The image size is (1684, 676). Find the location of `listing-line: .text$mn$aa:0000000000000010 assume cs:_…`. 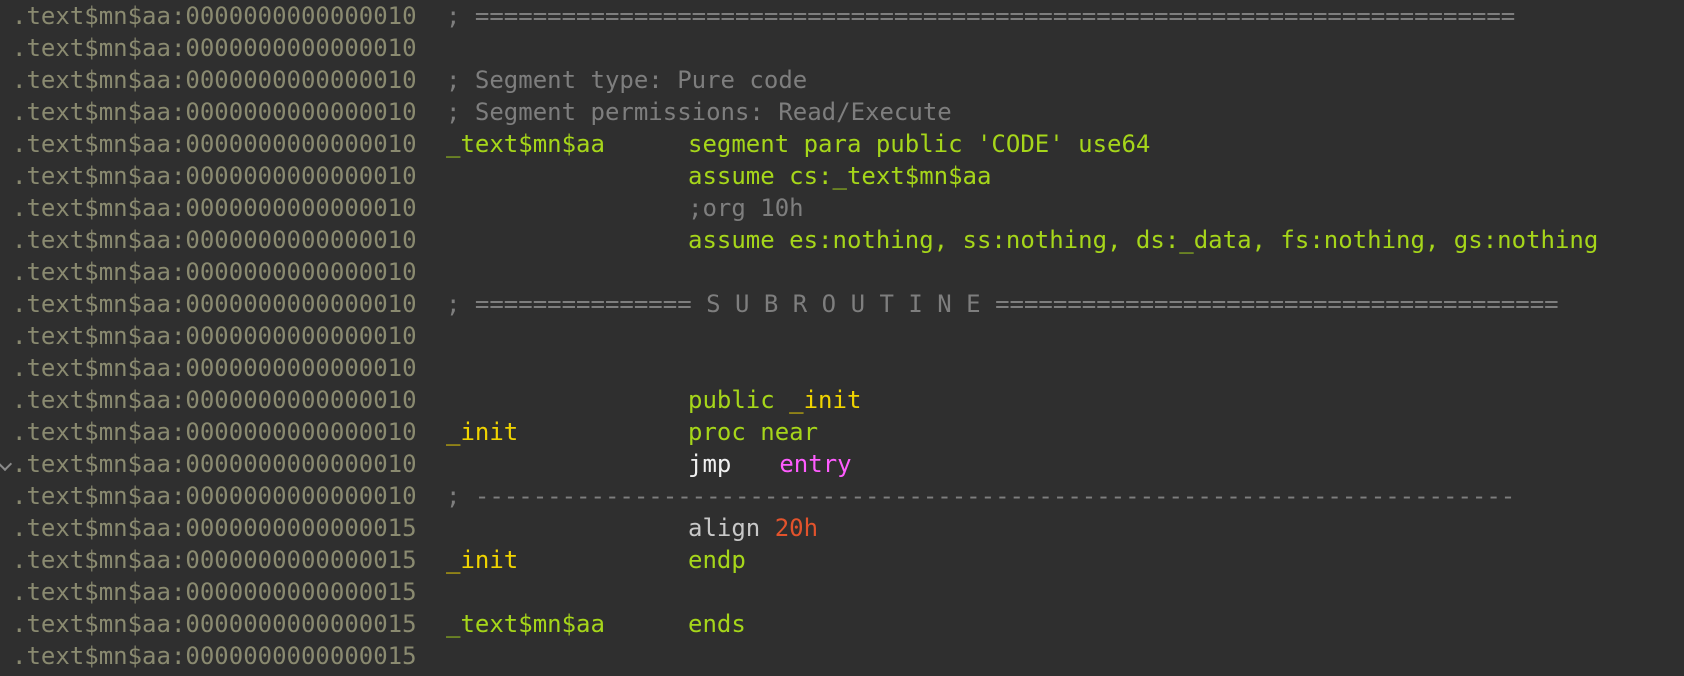

listing-line: .text$mn$aa:0000000000000010 assume cs:_… is located at coordinates (495, 176).